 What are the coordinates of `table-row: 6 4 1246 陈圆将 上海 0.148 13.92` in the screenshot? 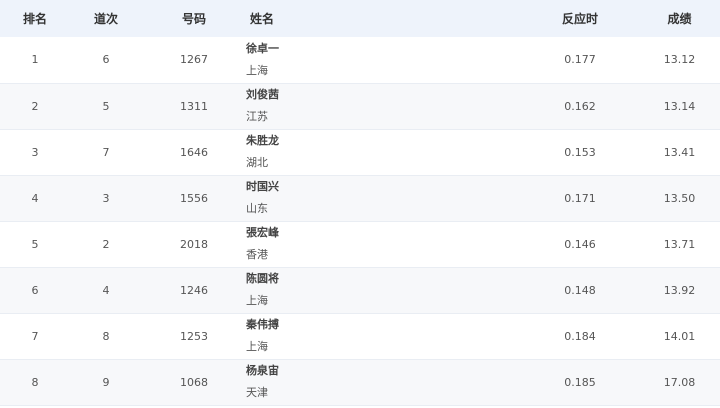 It's located at (360, 290).